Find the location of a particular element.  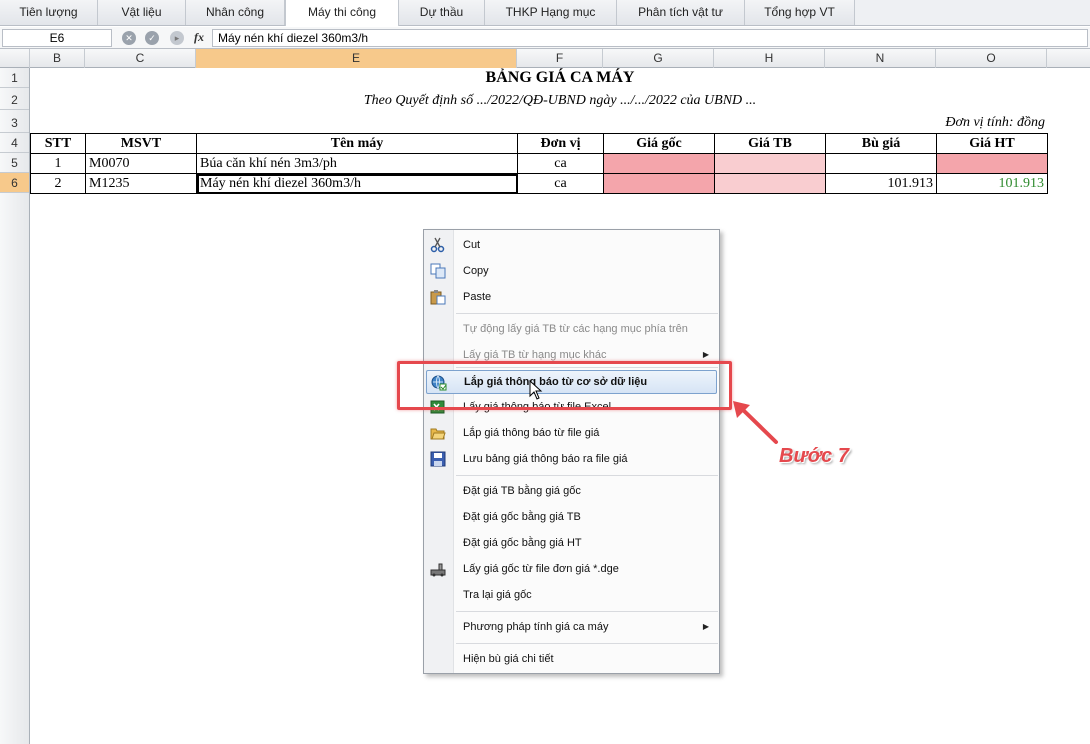

cell-gia-ht: 101.913 is located at coordinates (992, 183).